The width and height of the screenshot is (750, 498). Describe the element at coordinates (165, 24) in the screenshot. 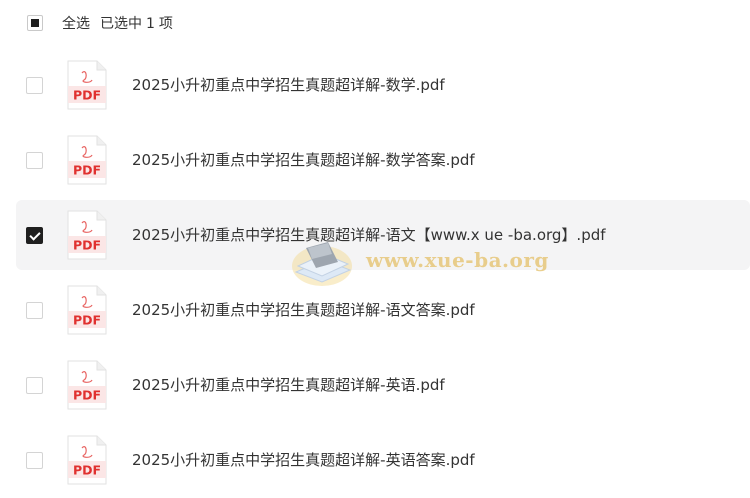

I see `selected-suffix: 项` at that location.